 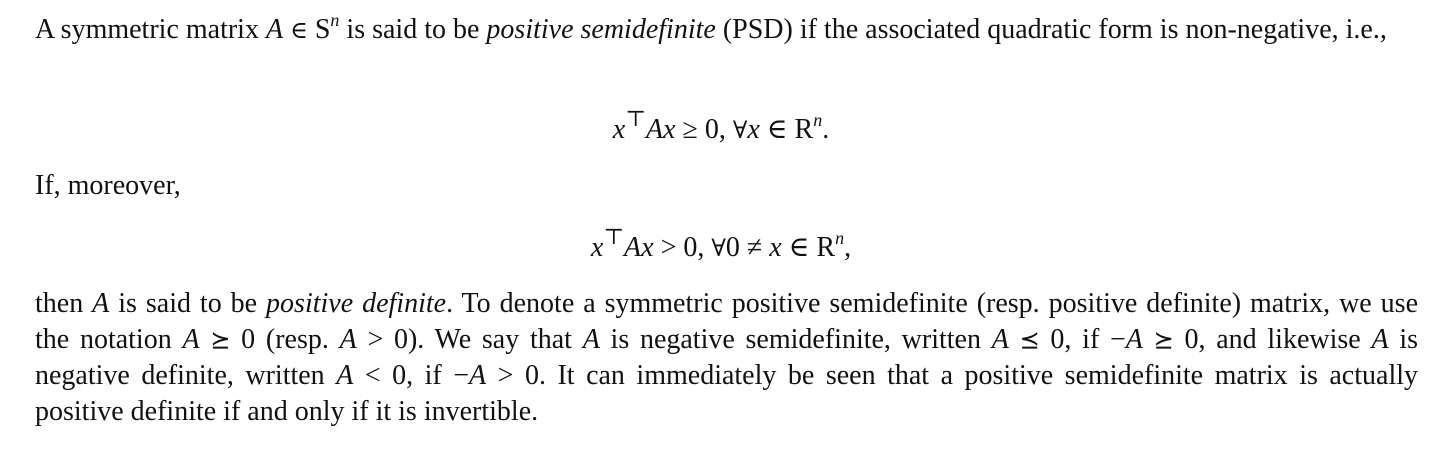 What do you see at coordinates (795, 339) in the screenshot?
I see `text: is negative semidefinite, written` at bounding box center [795, 339].